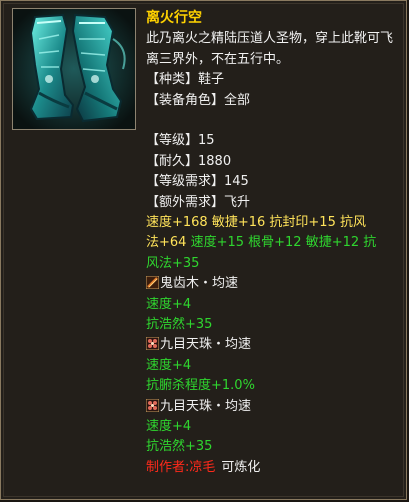 The width and height of the screenshot is (409, 502). I want to click on gem-3-effect-1: 速度+4, so click(169, 427).